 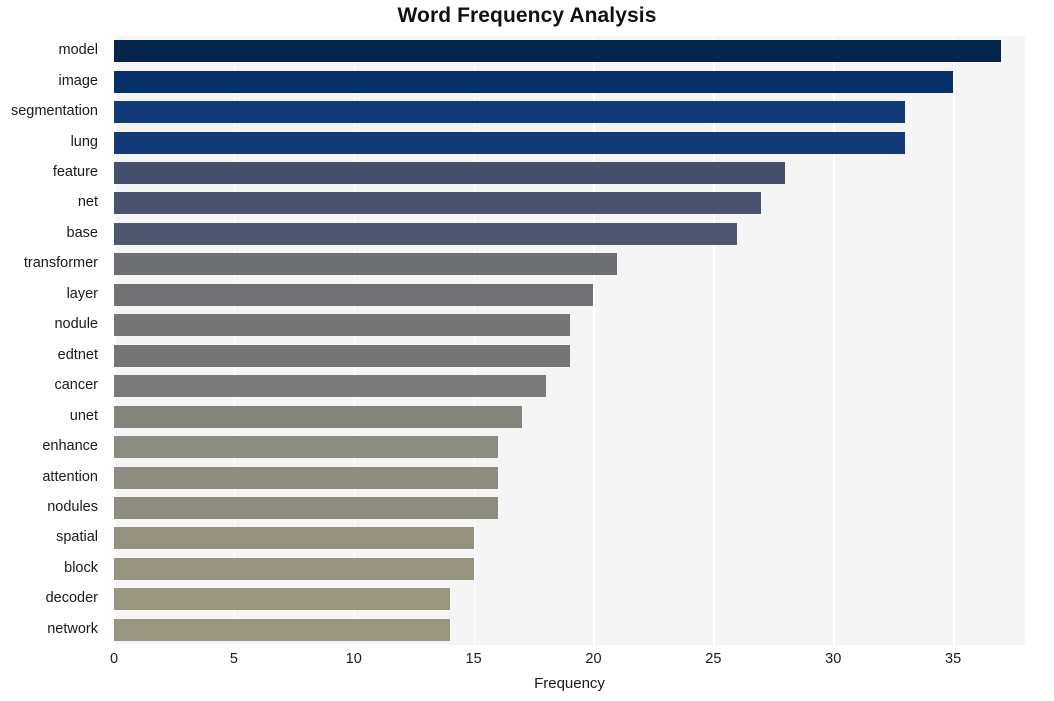 What do you see at coordinates (114, 659) in the screenshot?
I see `x-tick-label: 0` at bounding box center [114, 659].